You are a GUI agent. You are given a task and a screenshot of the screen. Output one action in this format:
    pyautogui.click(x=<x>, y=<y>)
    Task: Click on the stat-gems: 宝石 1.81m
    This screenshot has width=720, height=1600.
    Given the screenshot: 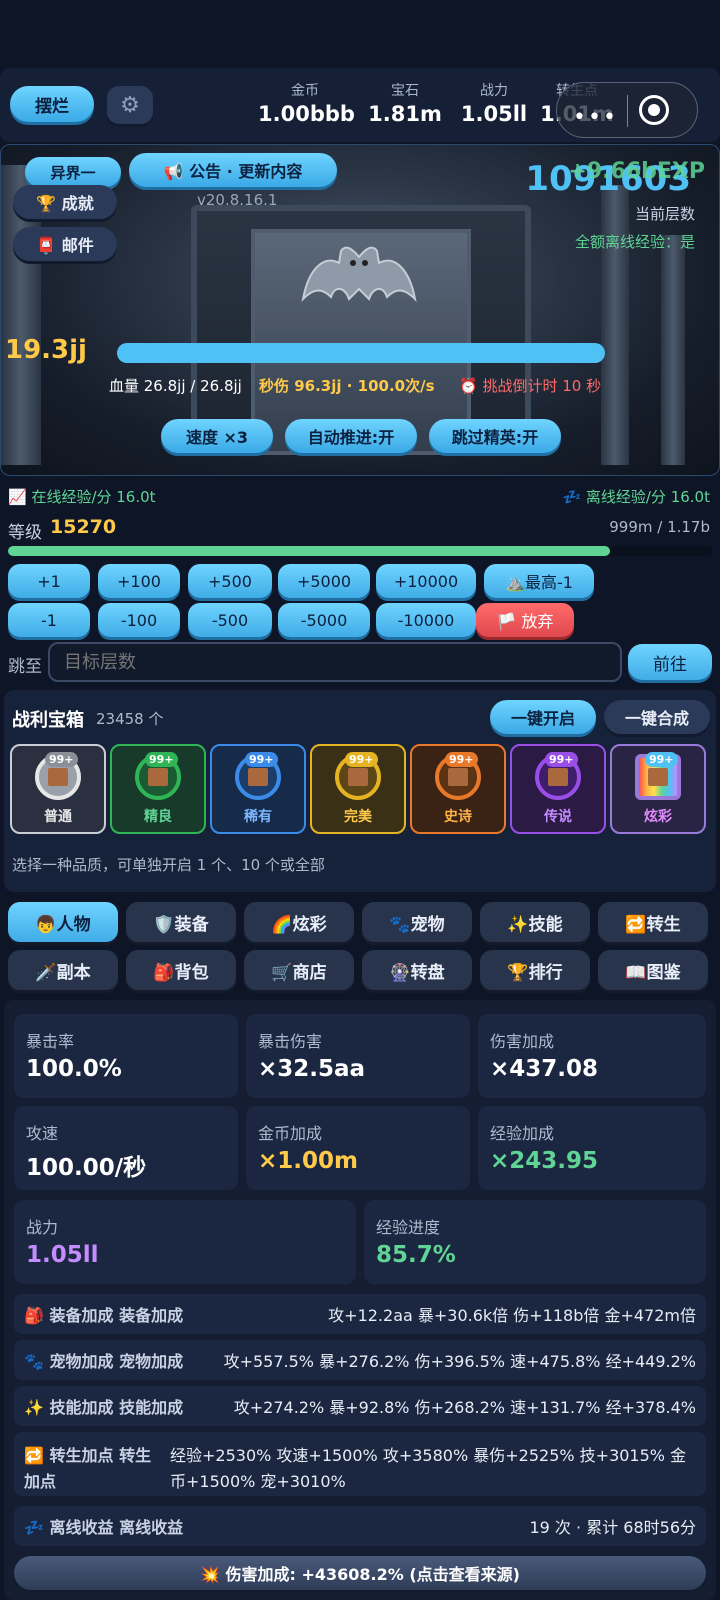 What is the action you would take?
    pyautogui.click(x=405, y=104)
    